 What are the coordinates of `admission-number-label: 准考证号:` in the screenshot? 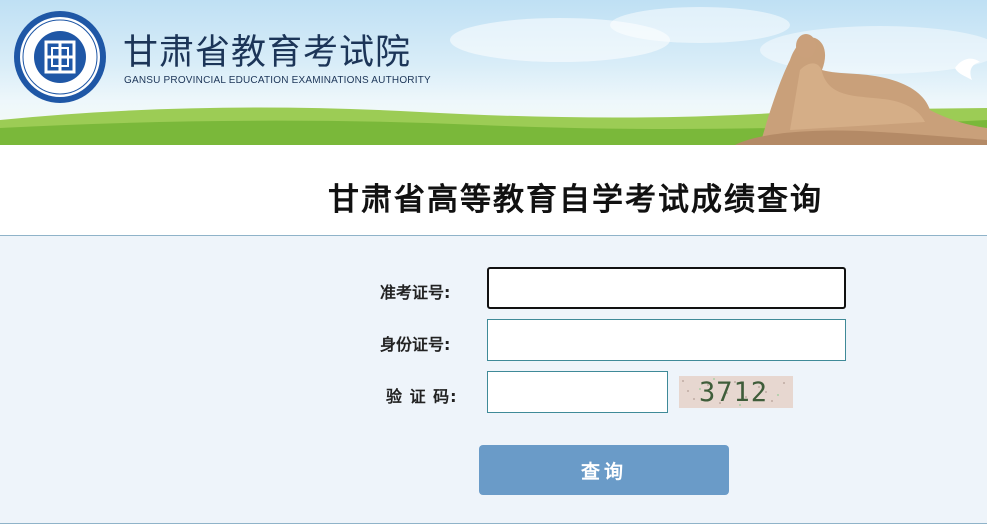 It's located at (415, 292).